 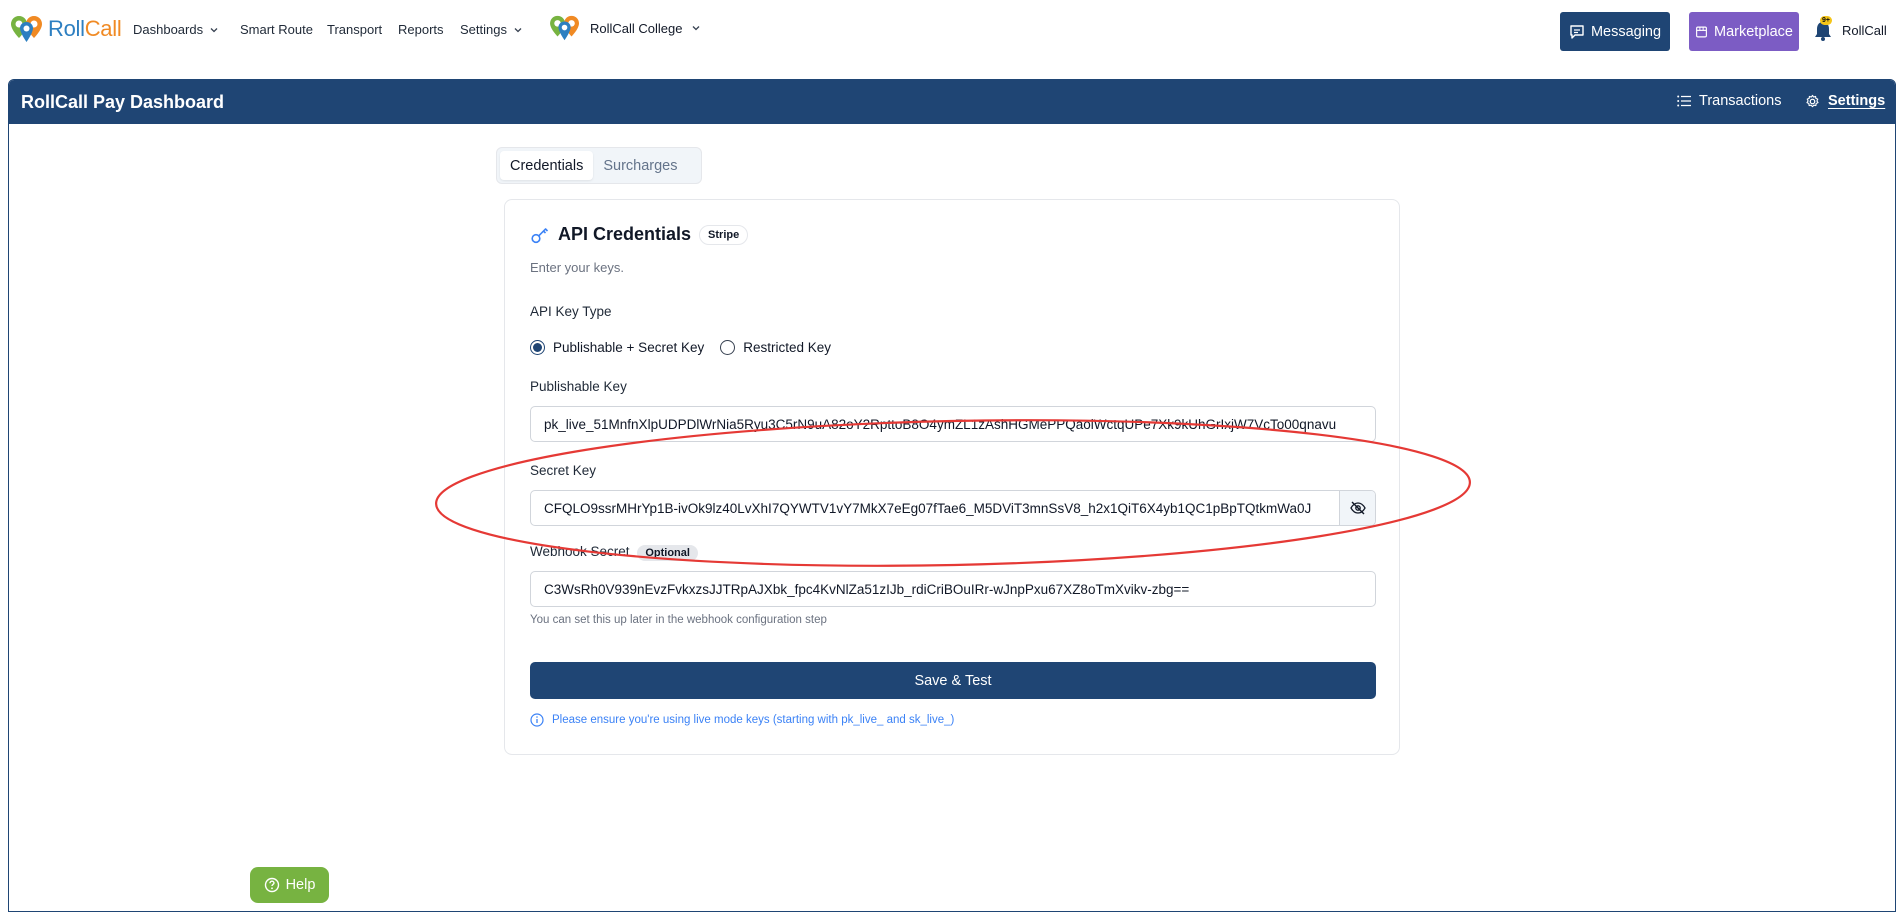 What do you see at coordinates (1684, 101) in the screenshot?
I see `list-icon` at bounding box center [1684, 101].